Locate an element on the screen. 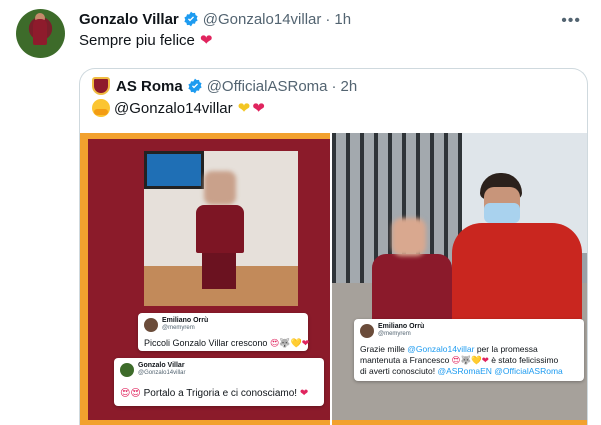 The image size is (601, 425). author-name: Gonzalo Villar is located at coordinates (129, 19).